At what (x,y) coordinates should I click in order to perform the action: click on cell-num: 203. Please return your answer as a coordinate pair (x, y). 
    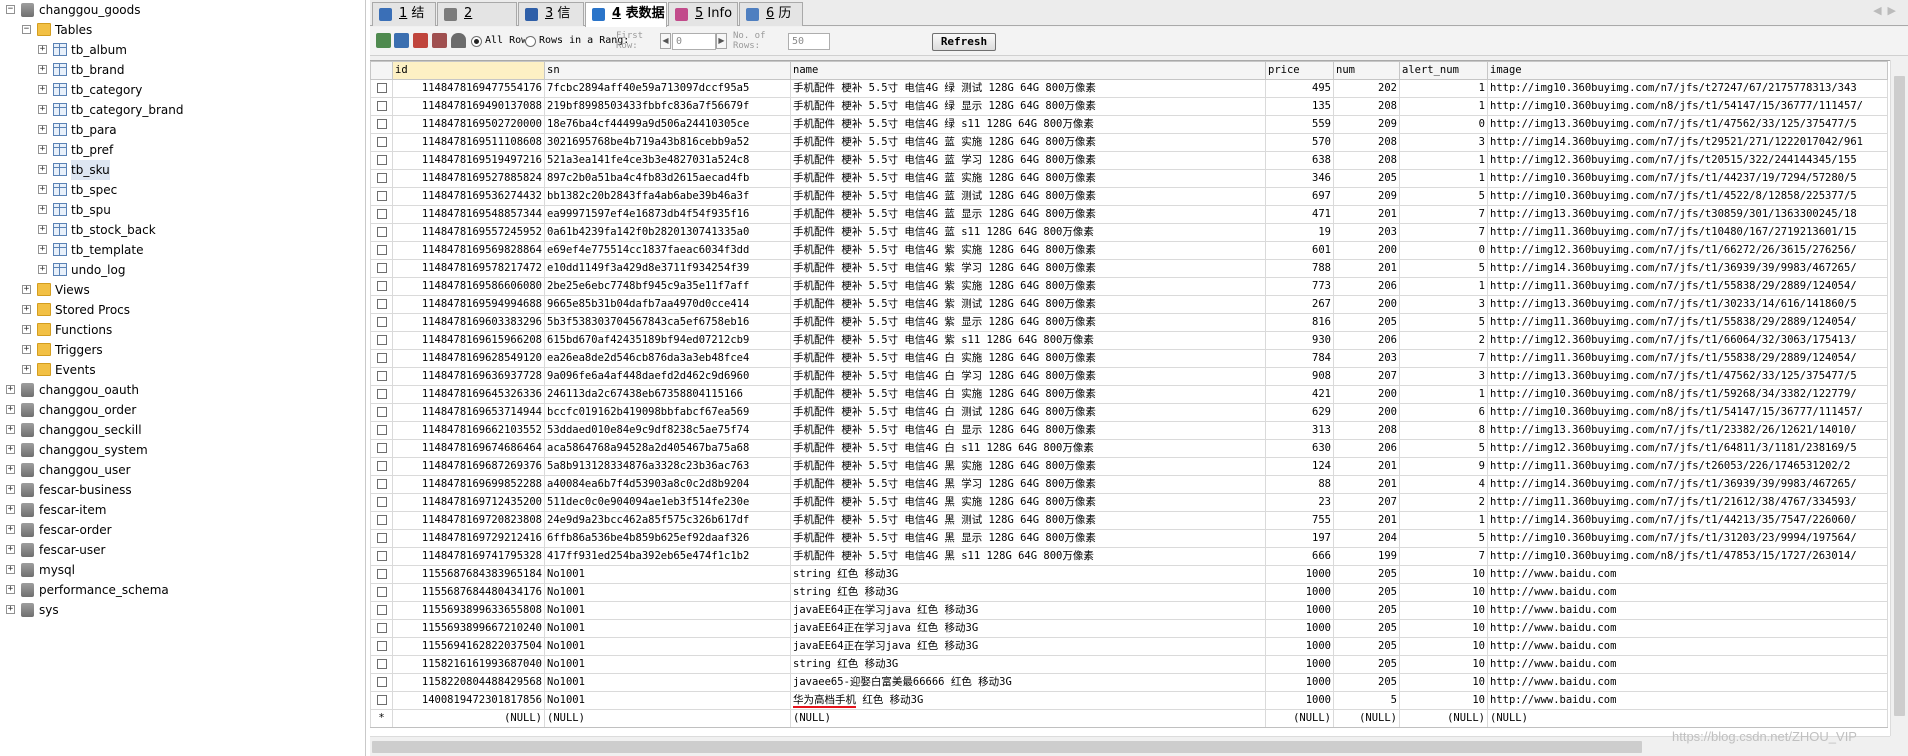
    Looking at the image, I should click on (1366, 358).